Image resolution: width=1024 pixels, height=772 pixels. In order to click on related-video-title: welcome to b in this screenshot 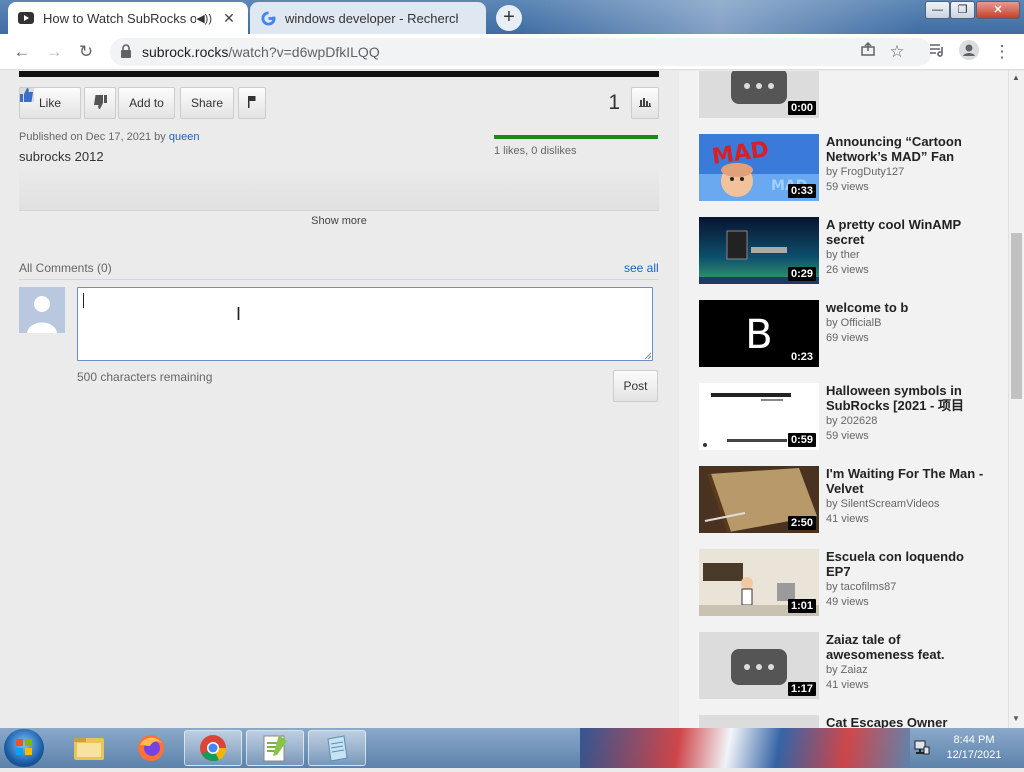, I will do `click(906, 307)`.